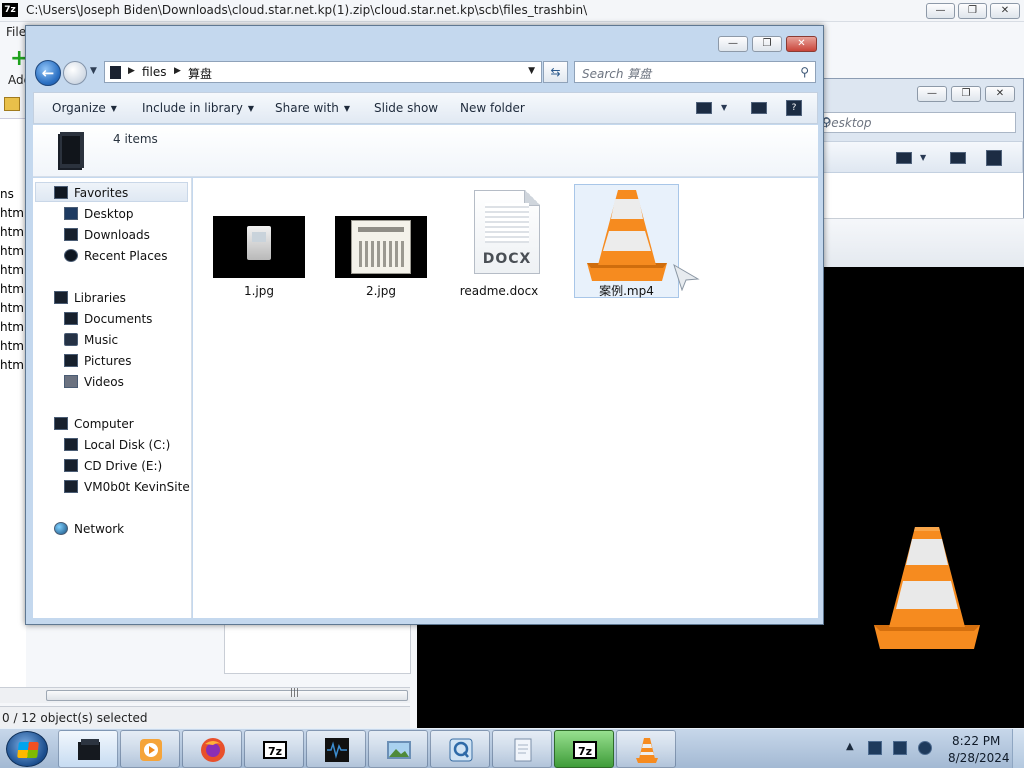 Image resolution: width=1024 pixels, height=768 pixels. What do you see at coordinates (13, 194) in the screenshot?
I see `list-item: ns` at bounding box center [13, 194].